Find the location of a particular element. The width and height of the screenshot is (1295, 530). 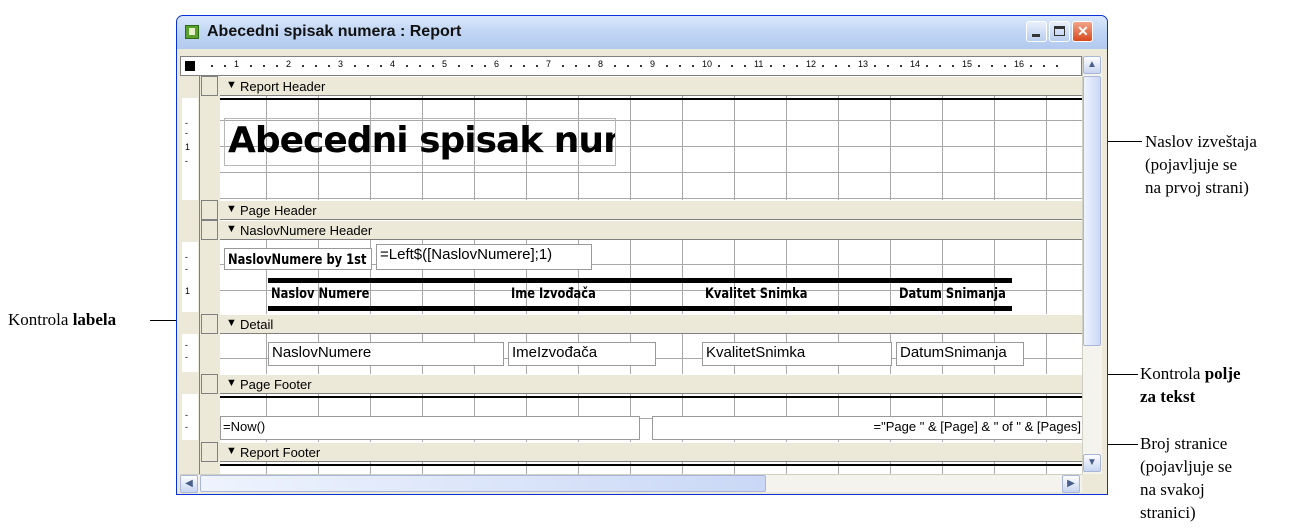

scroll-down-button: ▼ is located at coordinates (1092, 463).